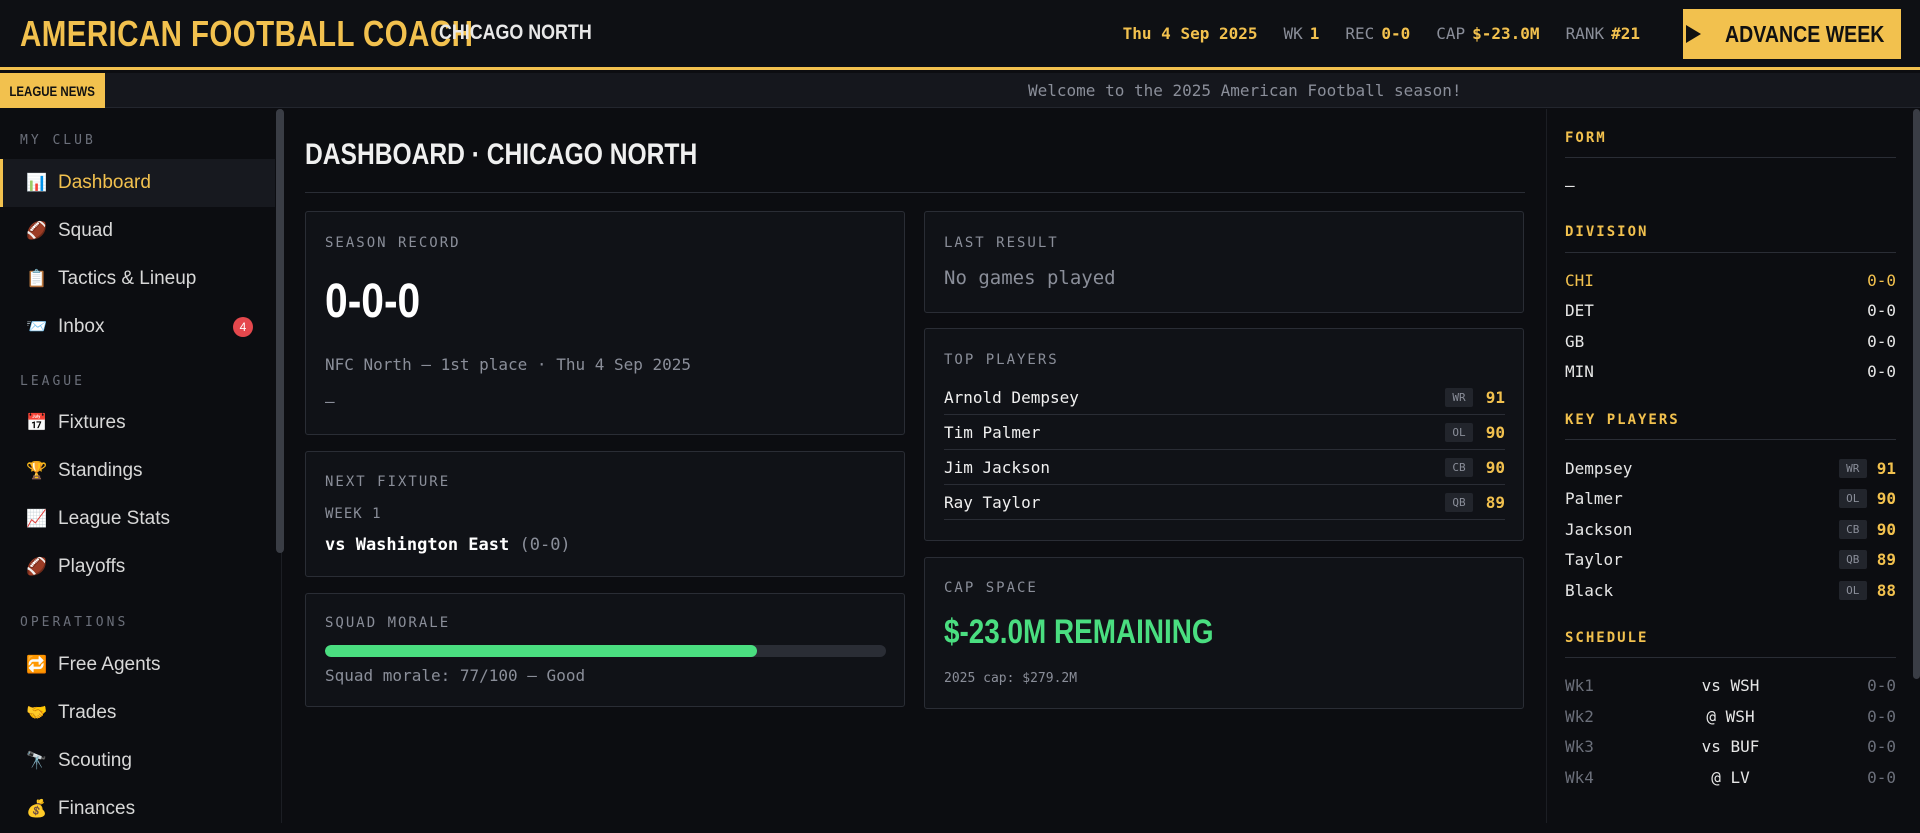 The height and width of the screenshot is (833, 1920). I want to click on fixture-opponent: vs Washington East (0-0), so click(448, 545).